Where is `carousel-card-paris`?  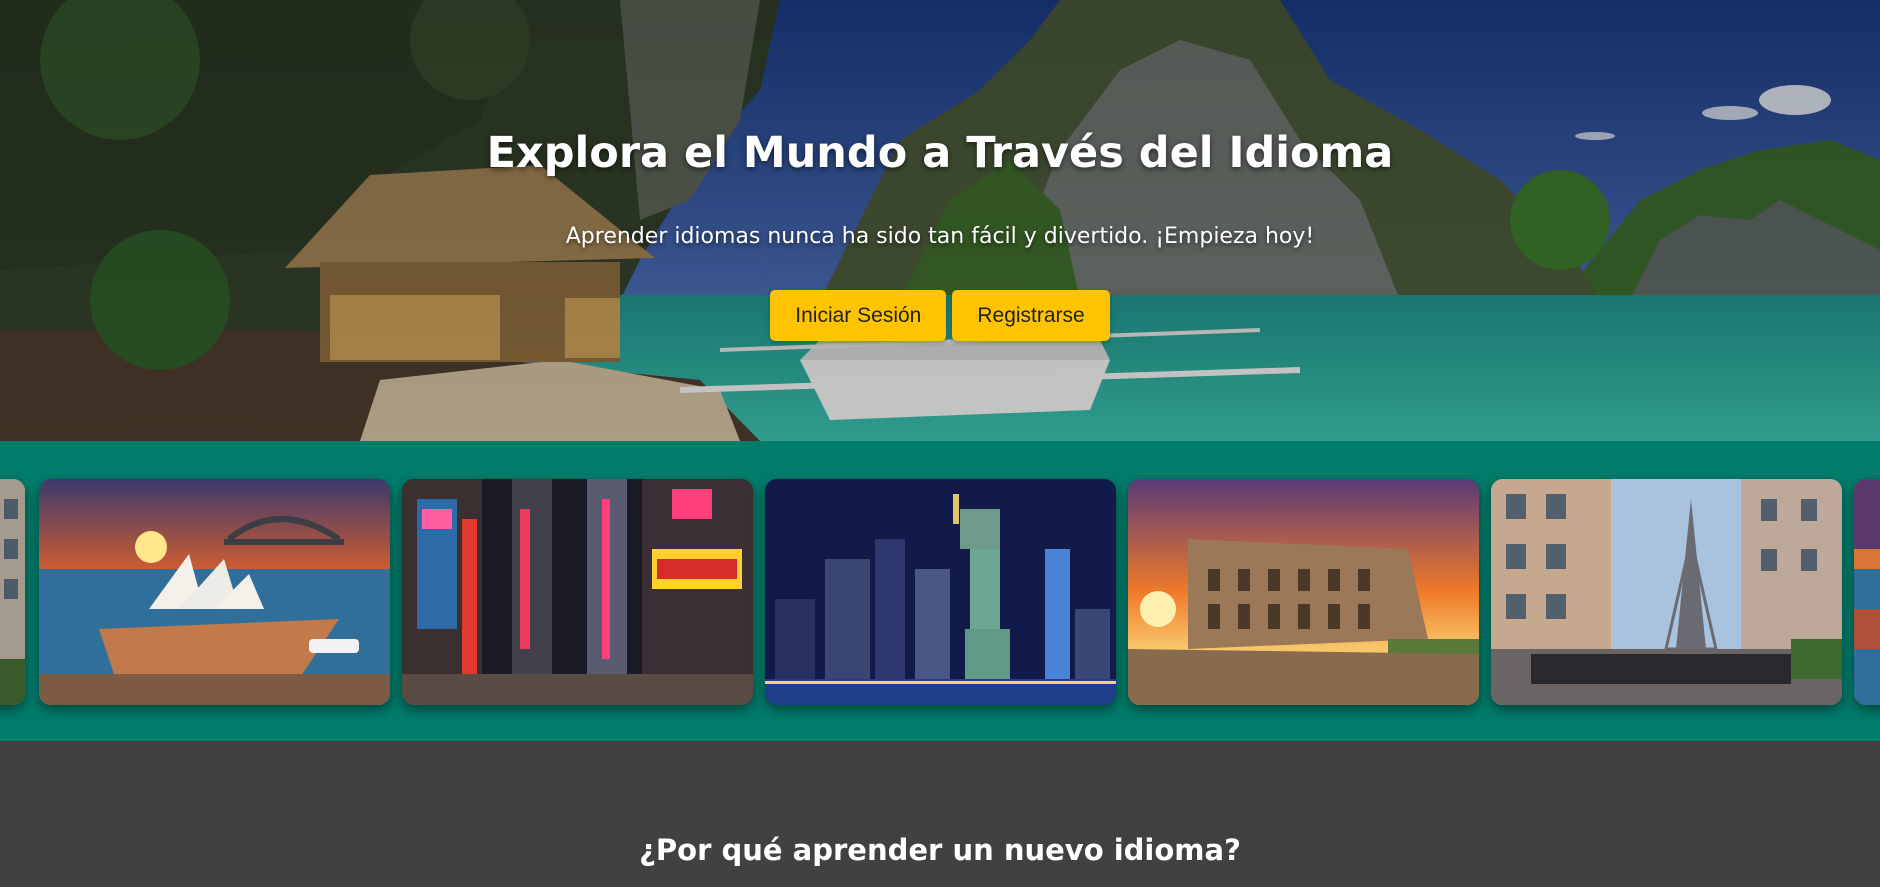
carousel-card-paris is located at coordinates (1666, 592).